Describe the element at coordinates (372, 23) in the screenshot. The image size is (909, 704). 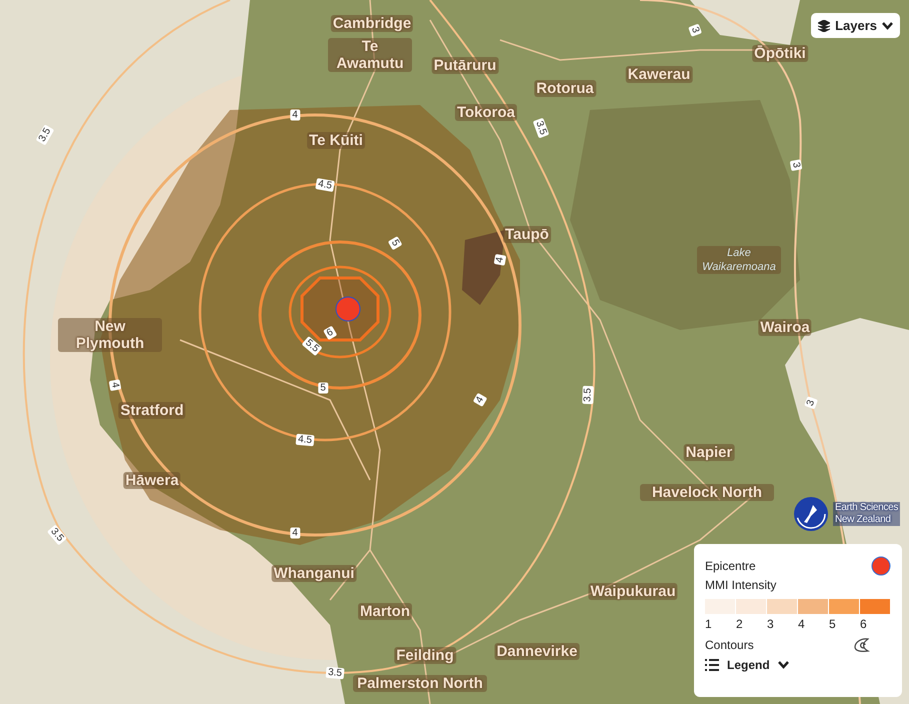
I see `place-label: Cambridge` at that location.